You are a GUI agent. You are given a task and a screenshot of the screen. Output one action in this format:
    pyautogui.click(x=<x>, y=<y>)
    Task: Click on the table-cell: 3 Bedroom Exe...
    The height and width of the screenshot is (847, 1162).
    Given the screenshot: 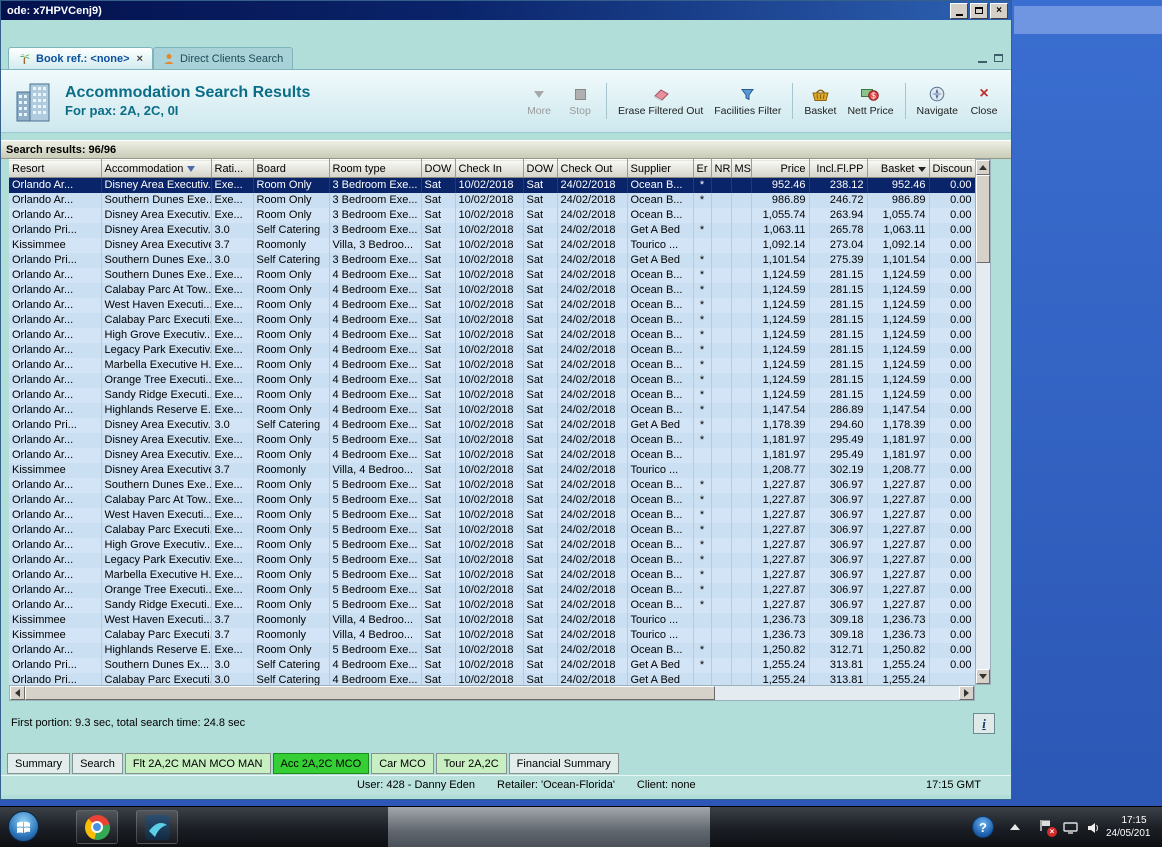 What is the action you would take?
    pyautogui.click(x=375, y=215)
    